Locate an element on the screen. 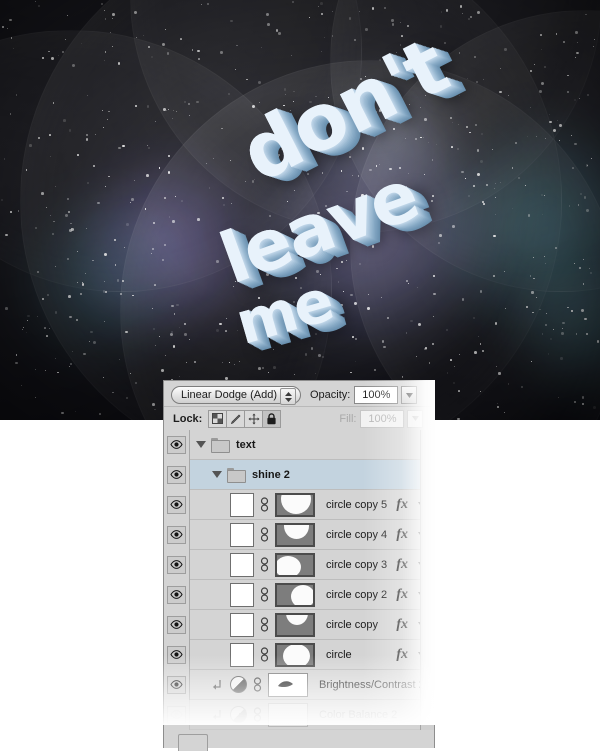 The width and height of the screenshot is (600, 751). layer-row: Brightness/Contrast 2 is located at coordinates (299, 684).